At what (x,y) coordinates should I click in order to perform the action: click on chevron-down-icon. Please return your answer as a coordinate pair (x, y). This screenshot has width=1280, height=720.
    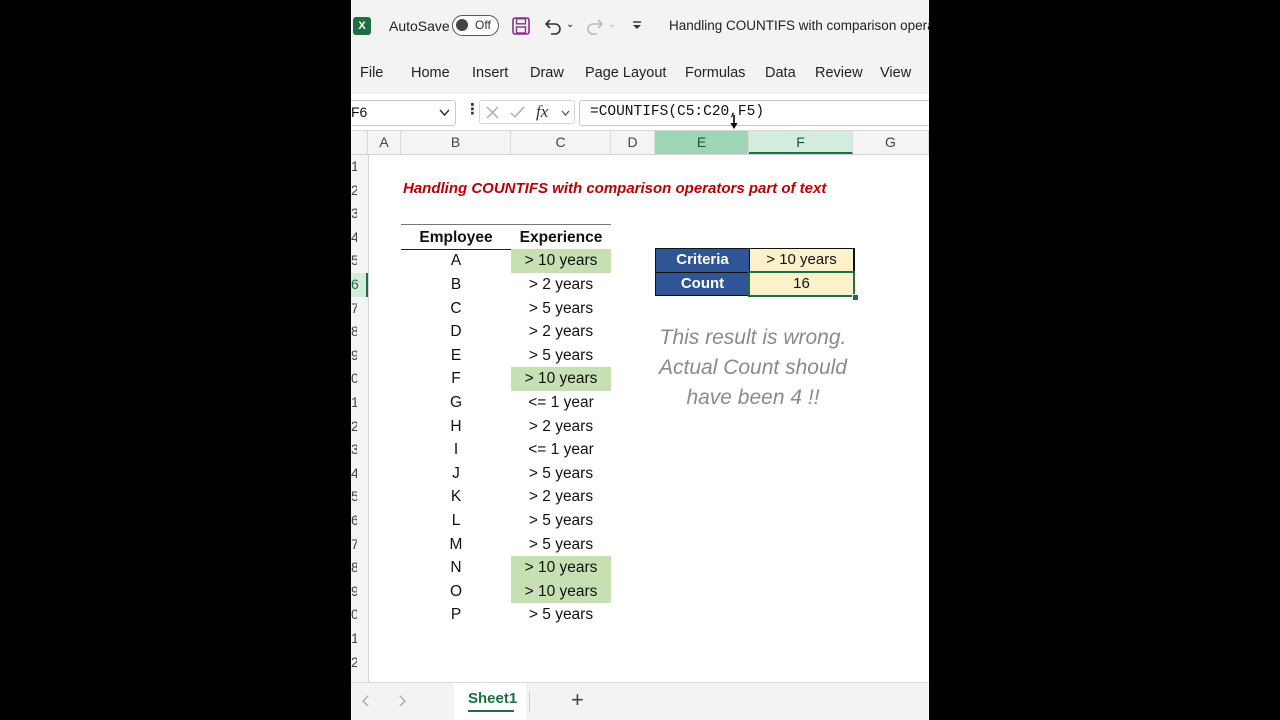
    Looking at the image, I should click on (444, 113).